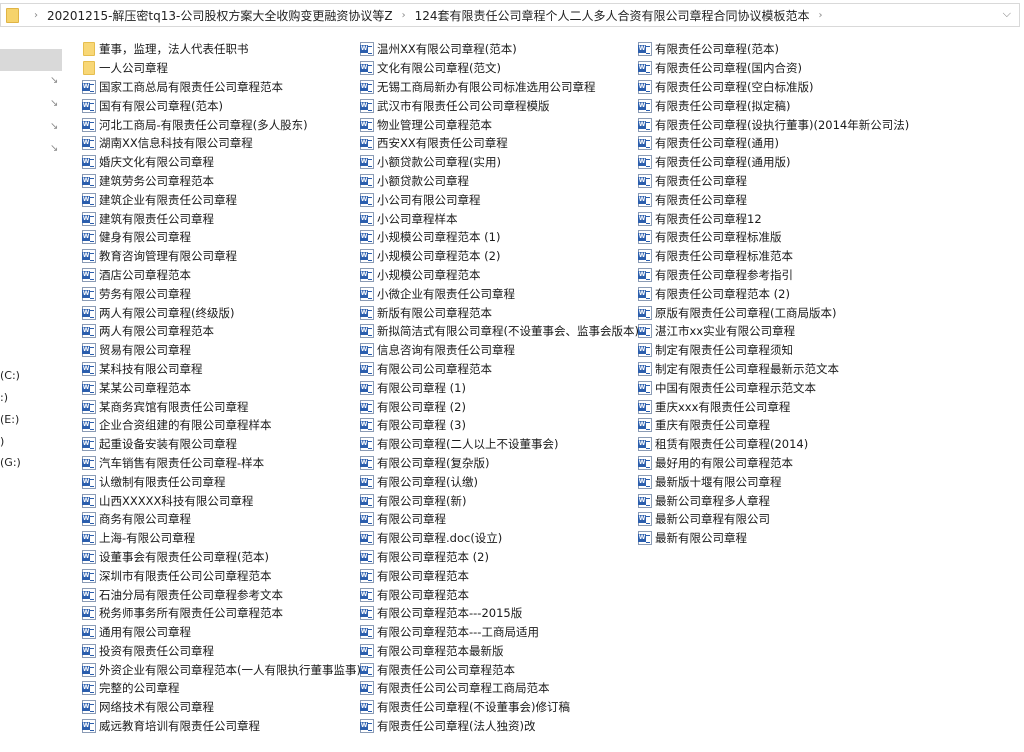  What do you see at coordinates (221, 425) in the screenshot?
I see `file-item: 企业合资组建的有限公司章程样本` at bounding box center [221, 425].